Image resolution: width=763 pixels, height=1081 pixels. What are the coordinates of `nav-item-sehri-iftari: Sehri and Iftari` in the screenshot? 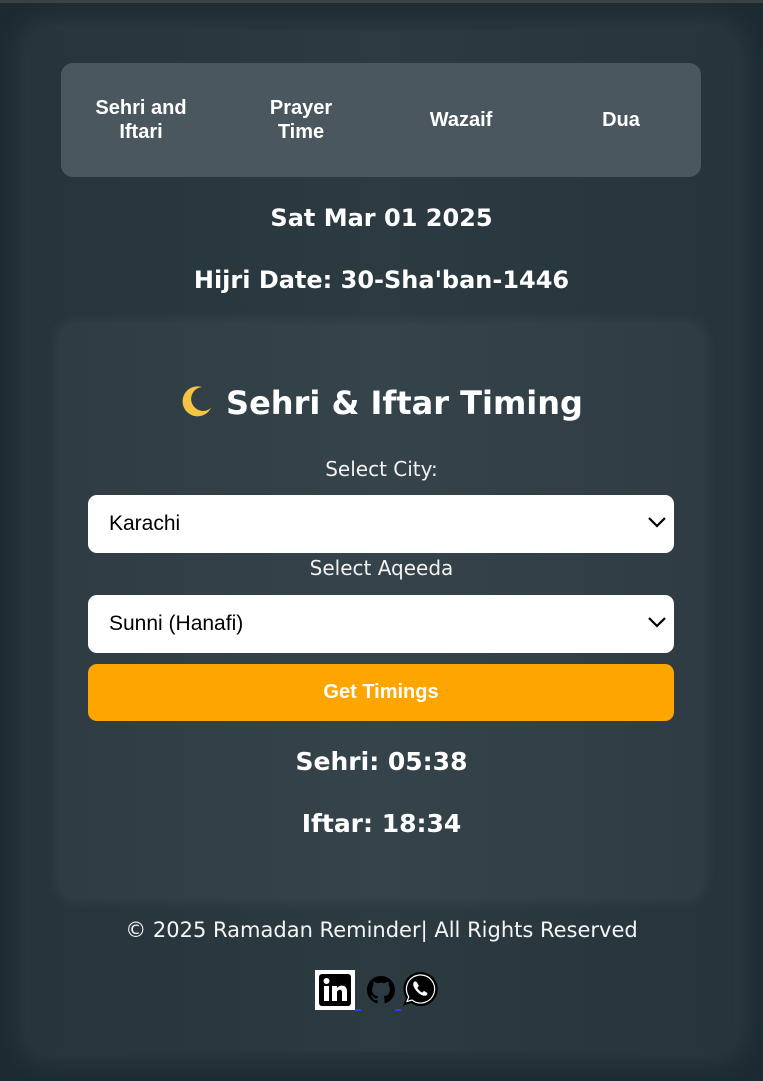 It's located at (141, 120).